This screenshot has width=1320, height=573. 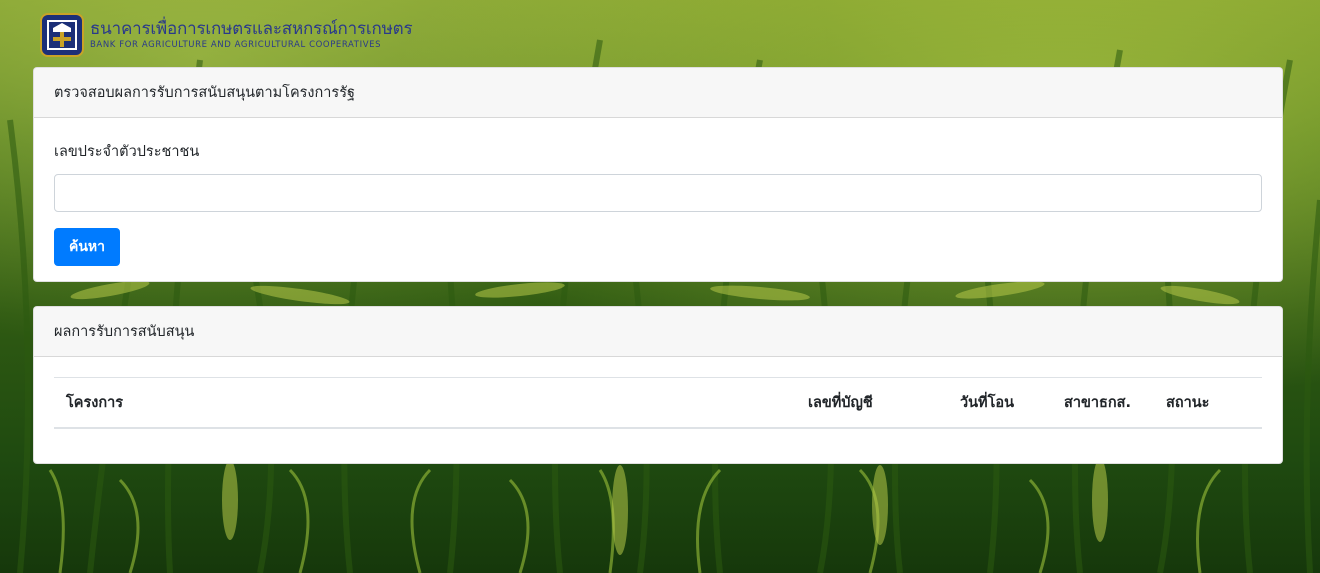 I want to click on citizen-id-input, so click(x=658, y=193).